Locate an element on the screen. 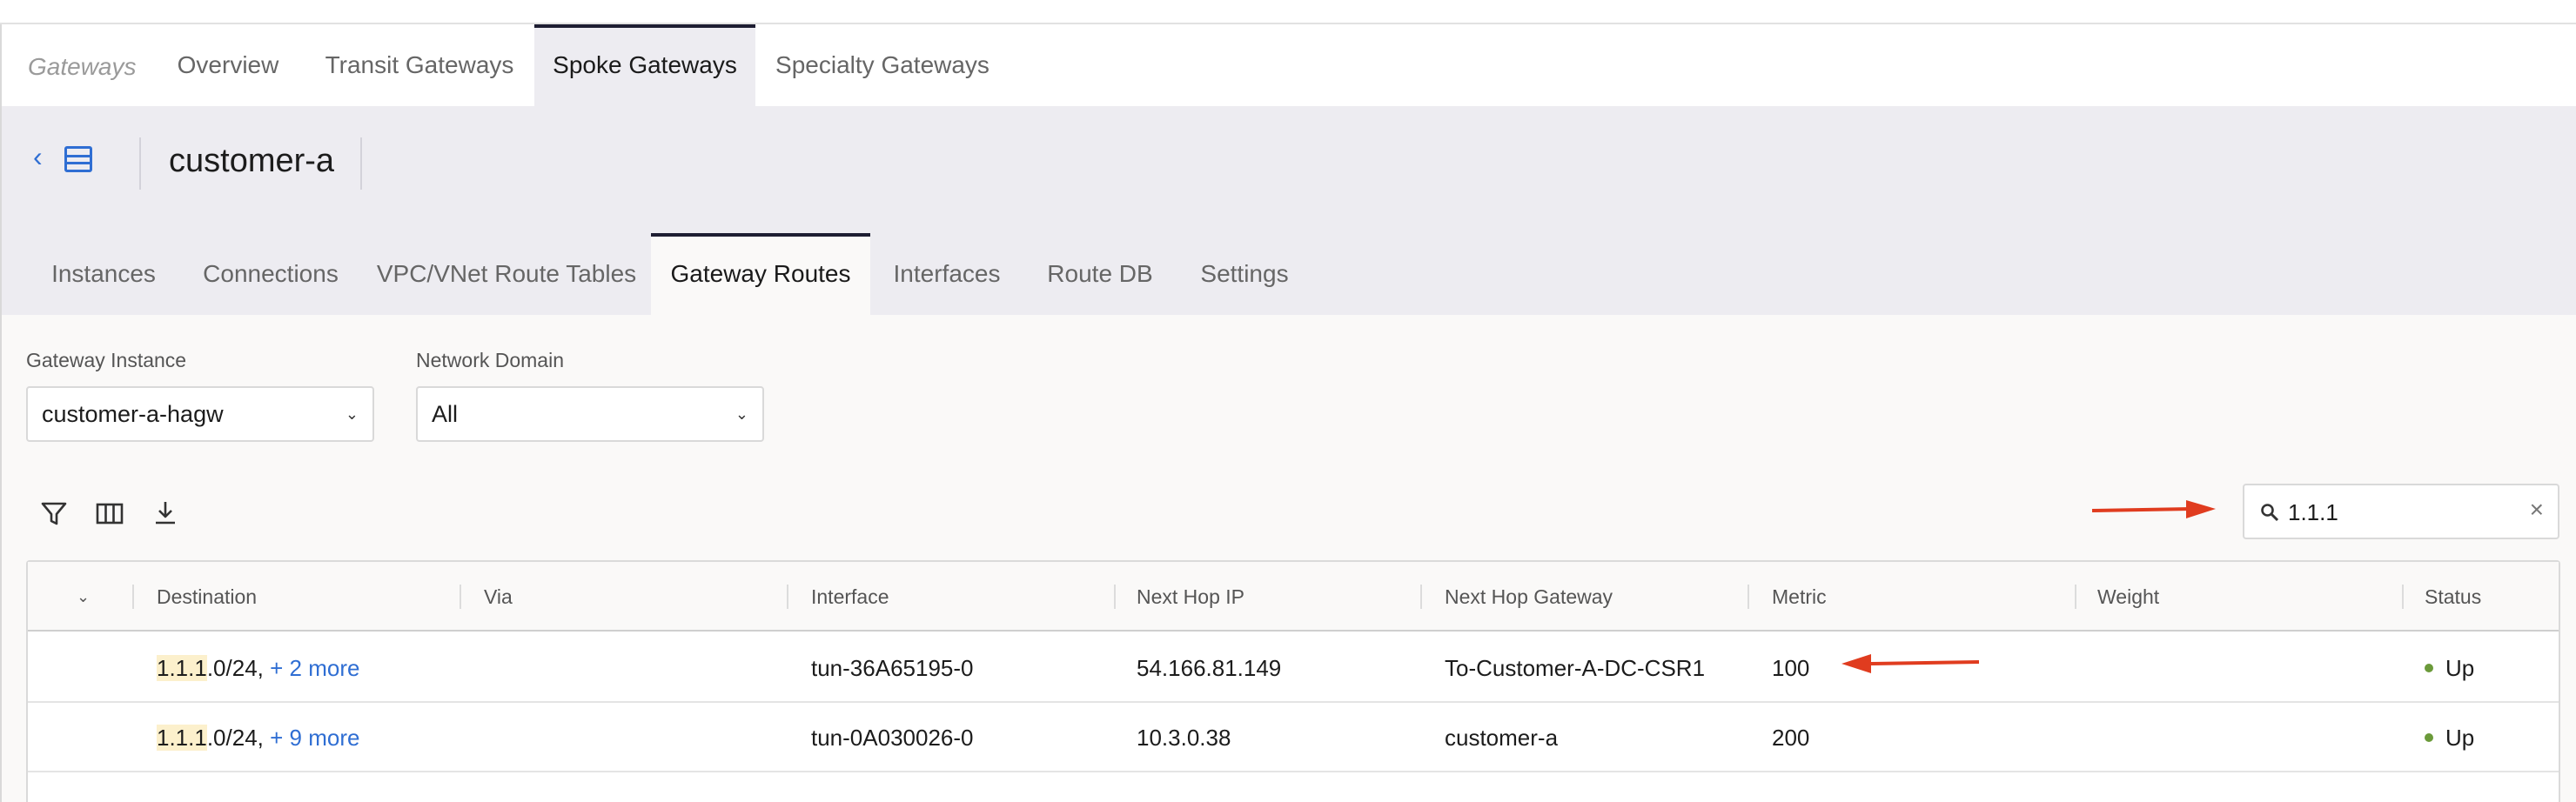 The image size is (2576, 802). search-input: 1.1.1 × is located at coordinates (2401, 511).